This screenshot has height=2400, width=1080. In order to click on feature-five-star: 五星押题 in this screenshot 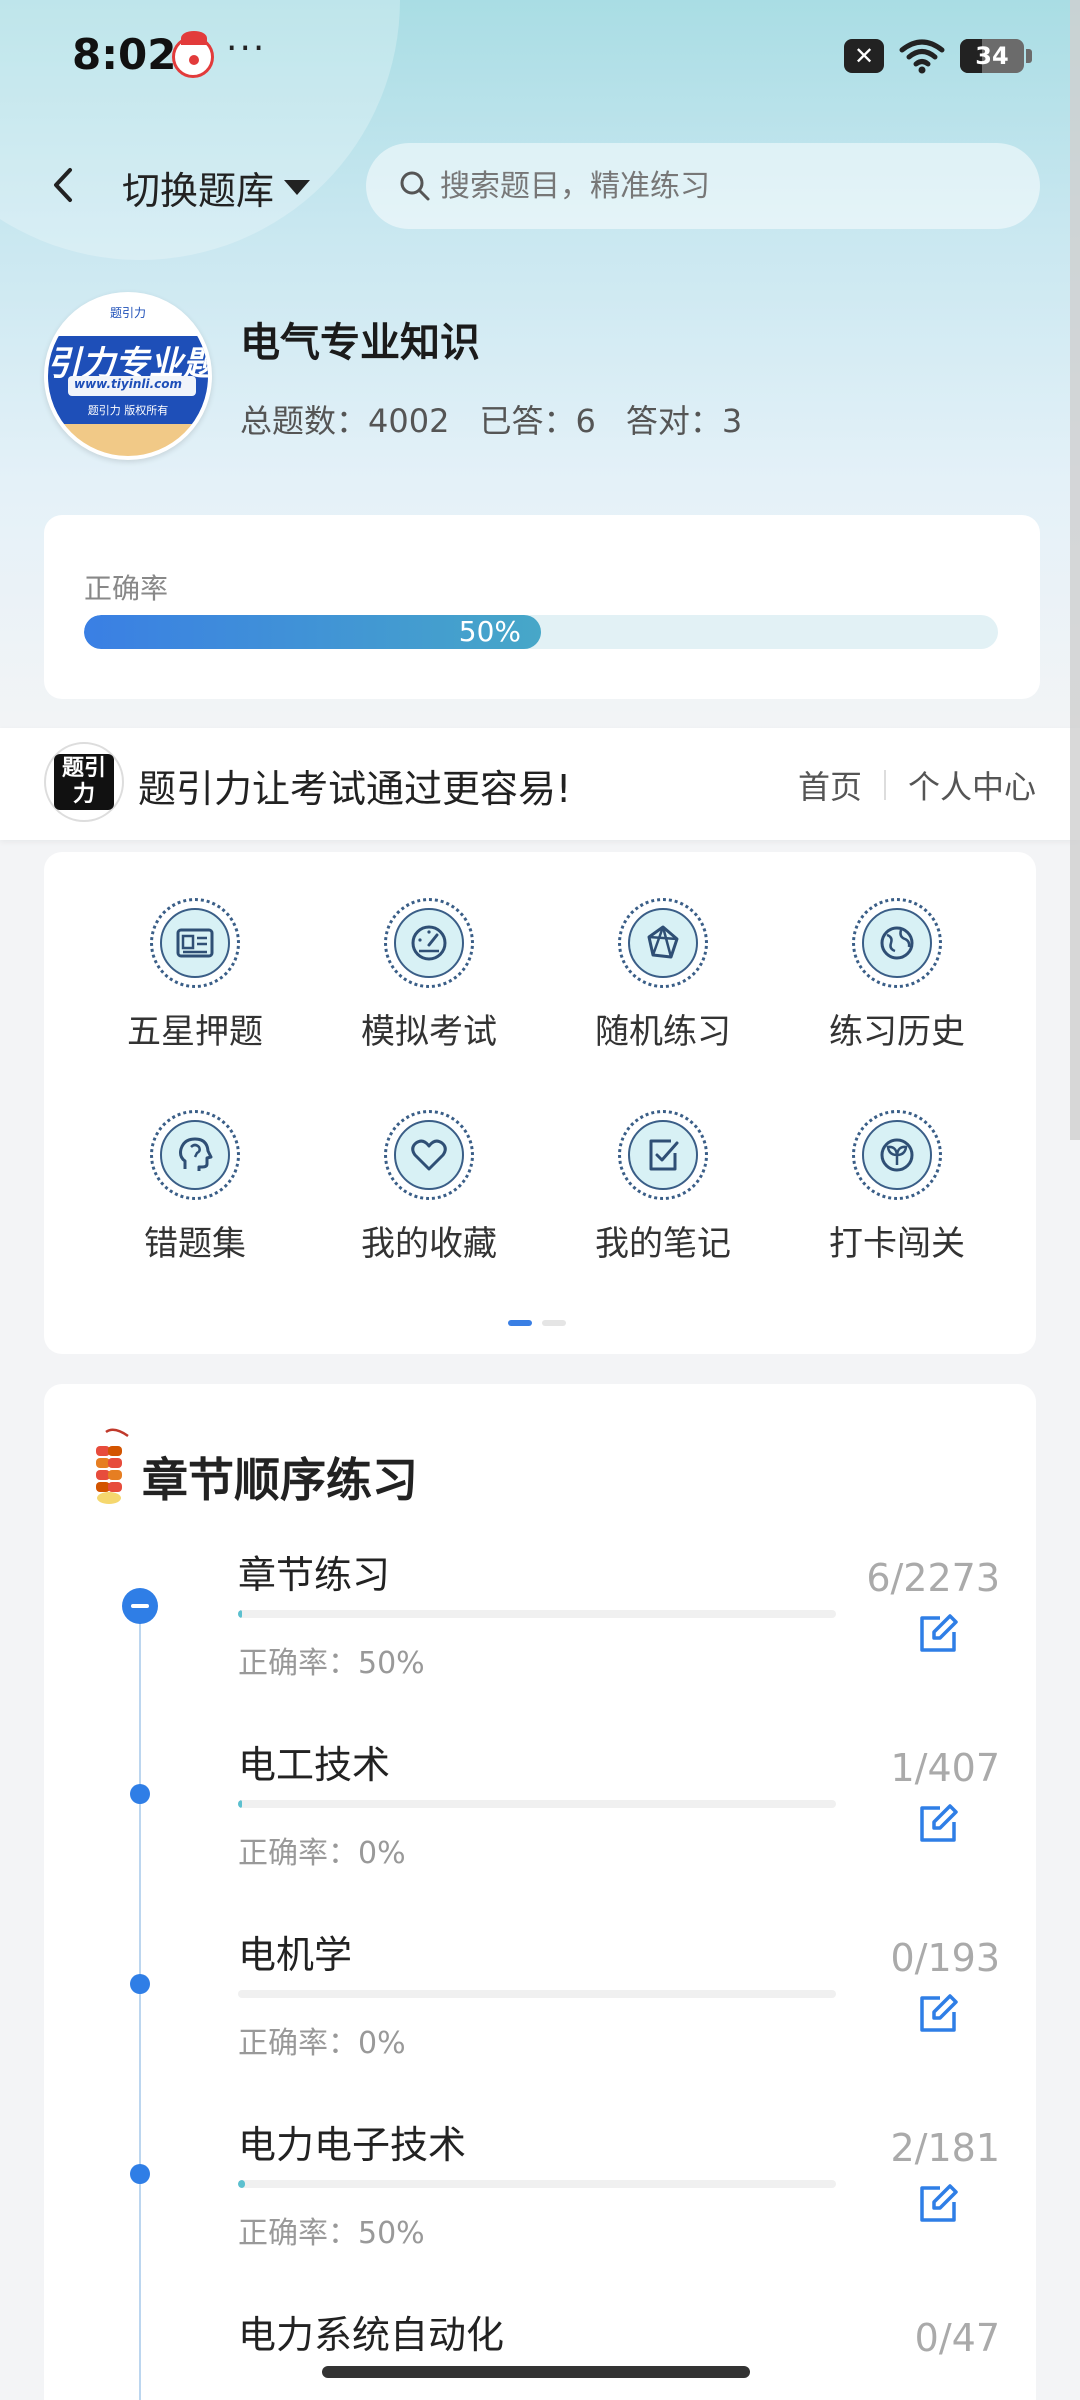, I will do `click(195, 952)`.